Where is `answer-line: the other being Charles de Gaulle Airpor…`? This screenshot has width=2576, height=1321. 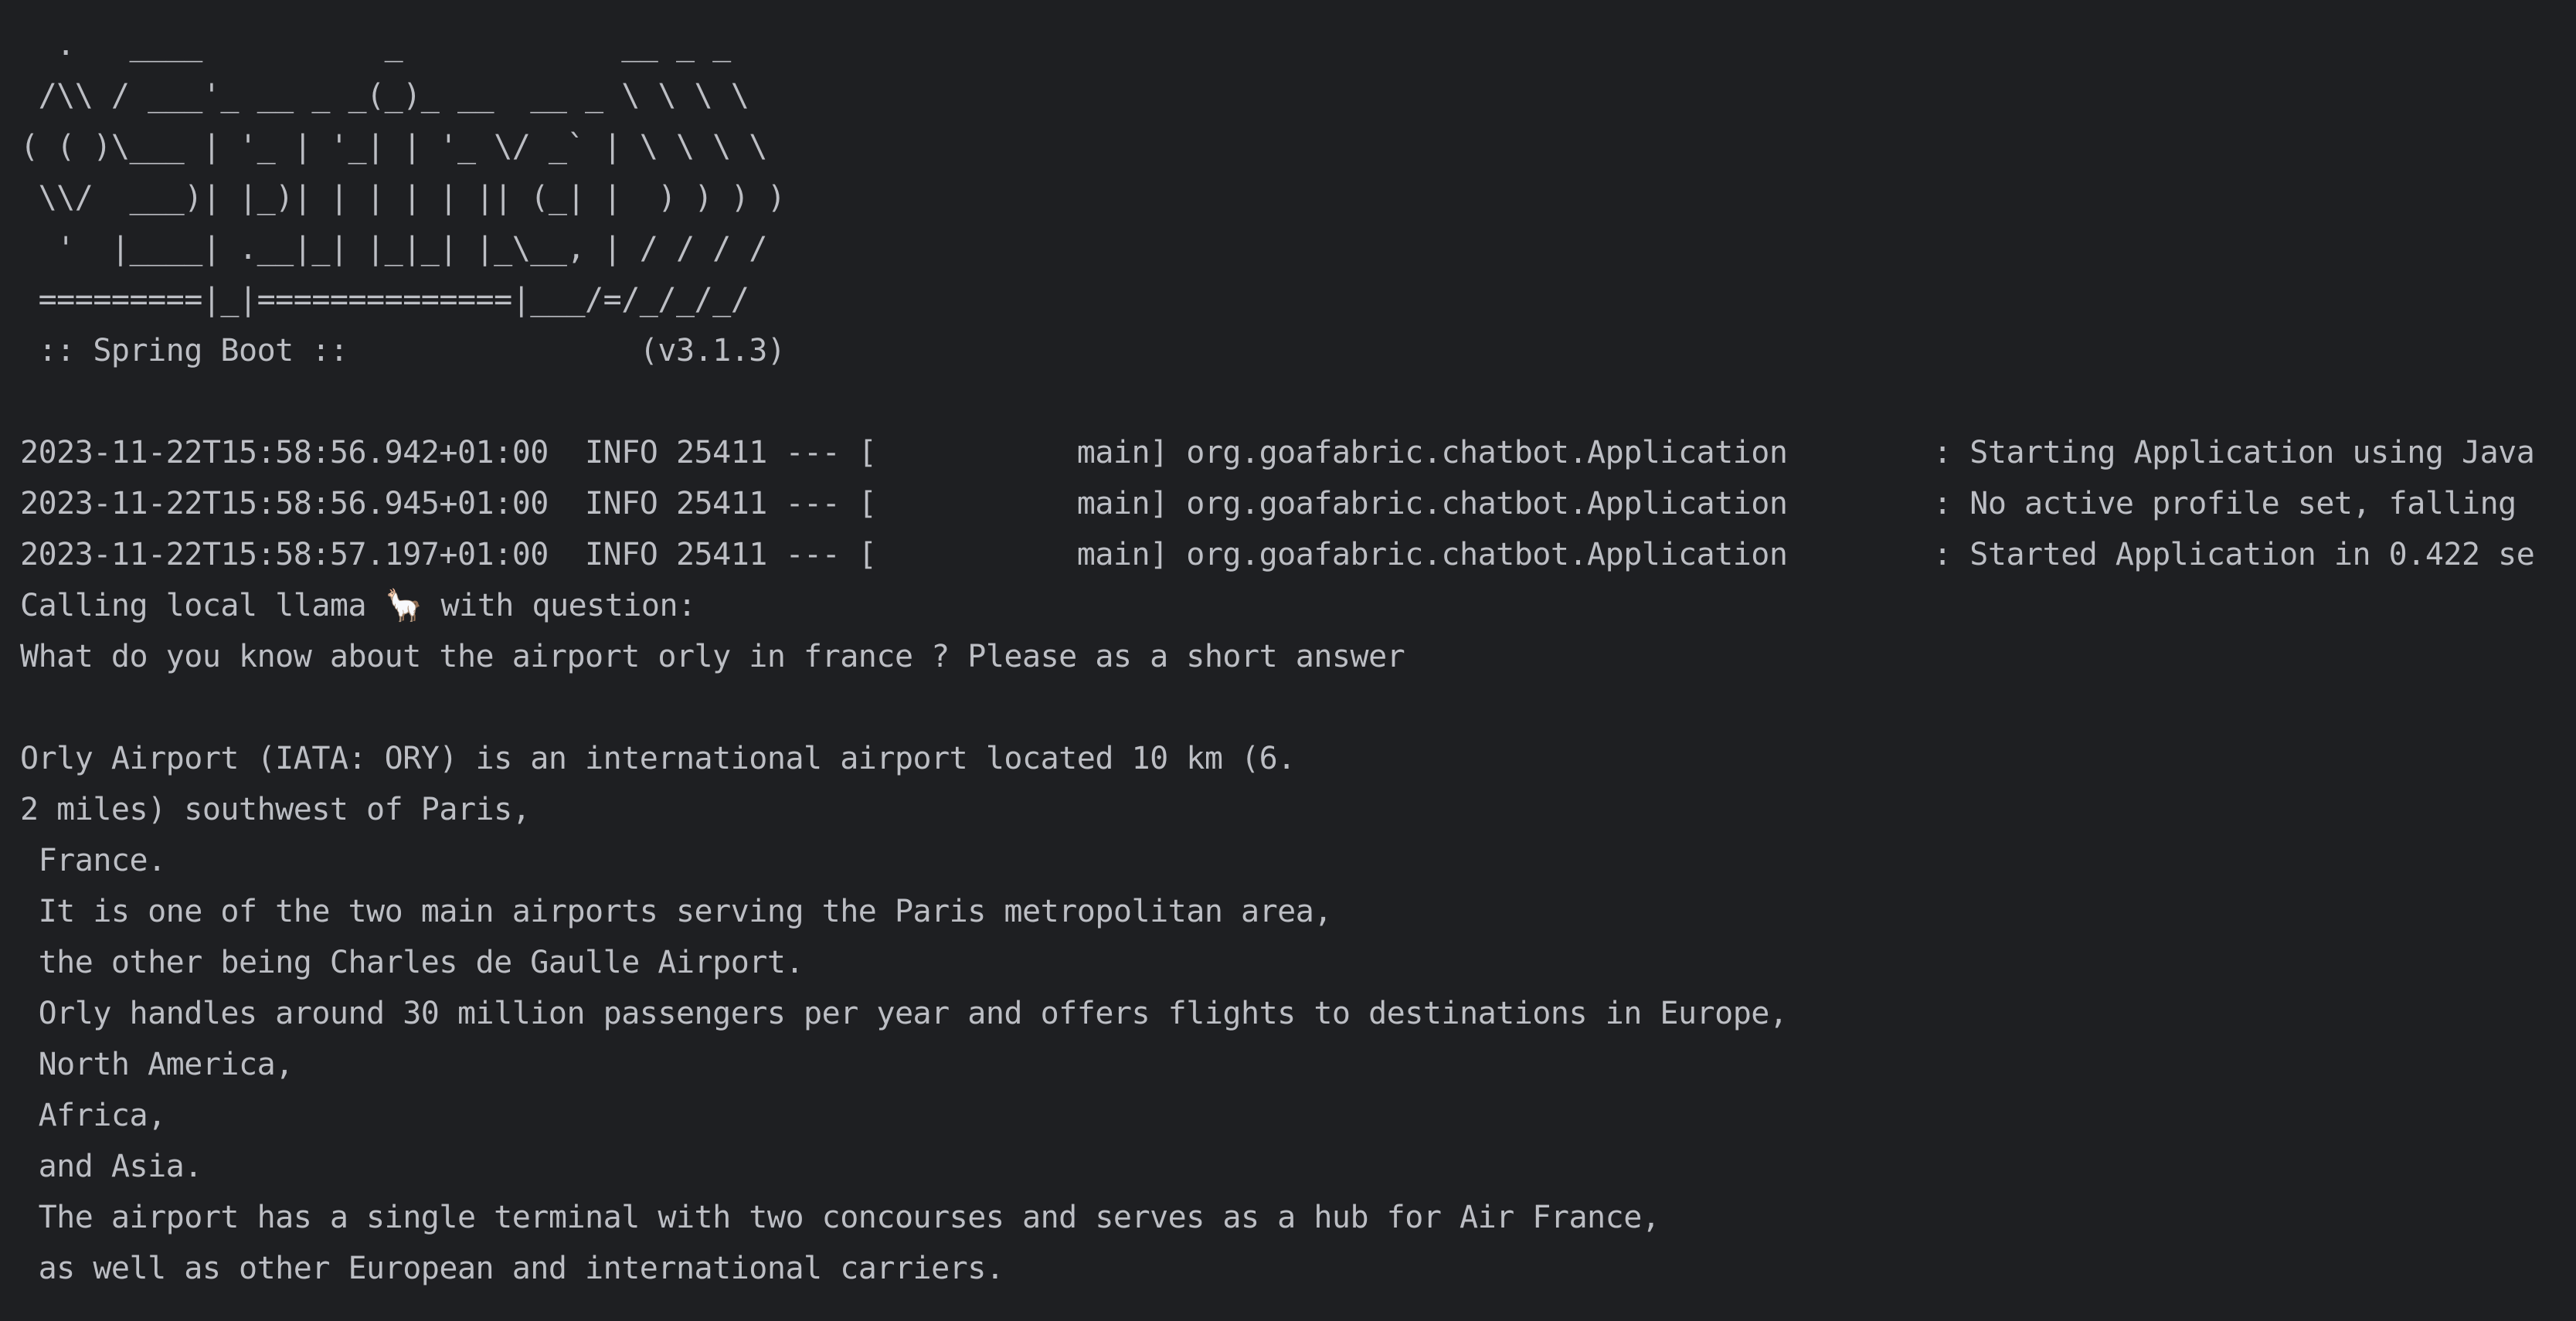
answer-line: the other being Charles de Gaulle Airpor… is located at coordinates (412, 962).